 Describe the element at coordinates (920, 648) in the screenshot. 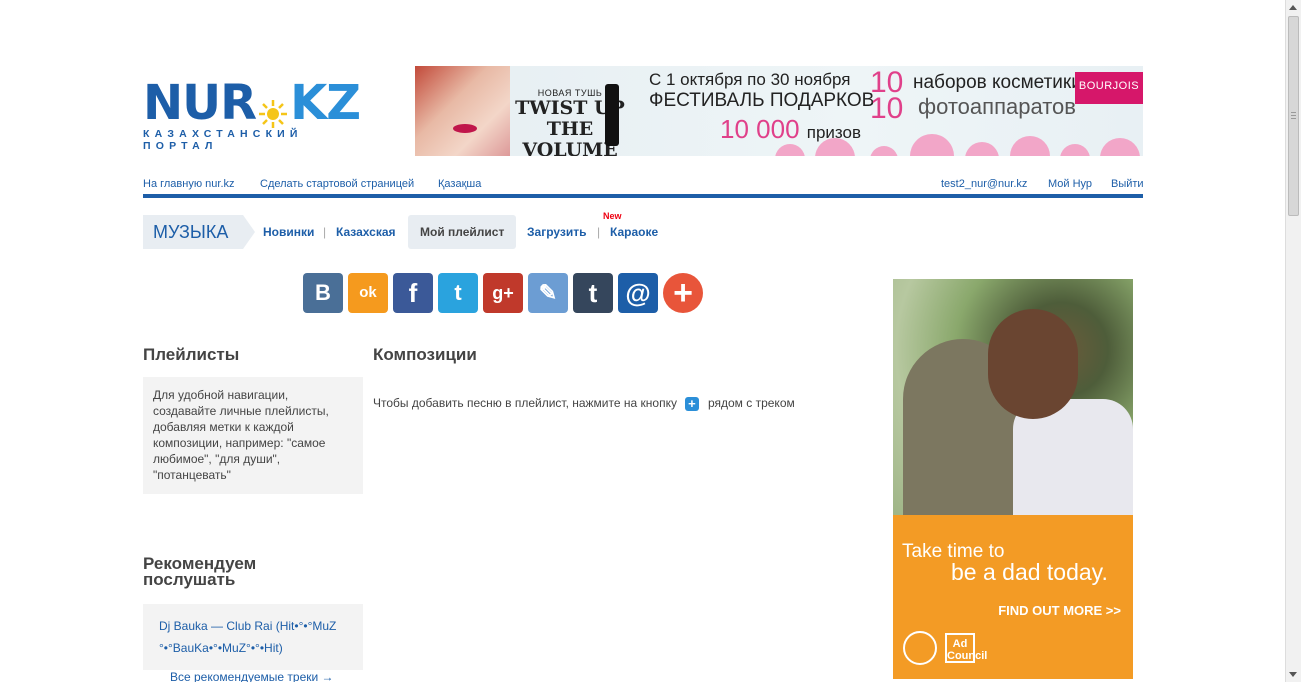

I see `hhs-seal-icon` at that location.